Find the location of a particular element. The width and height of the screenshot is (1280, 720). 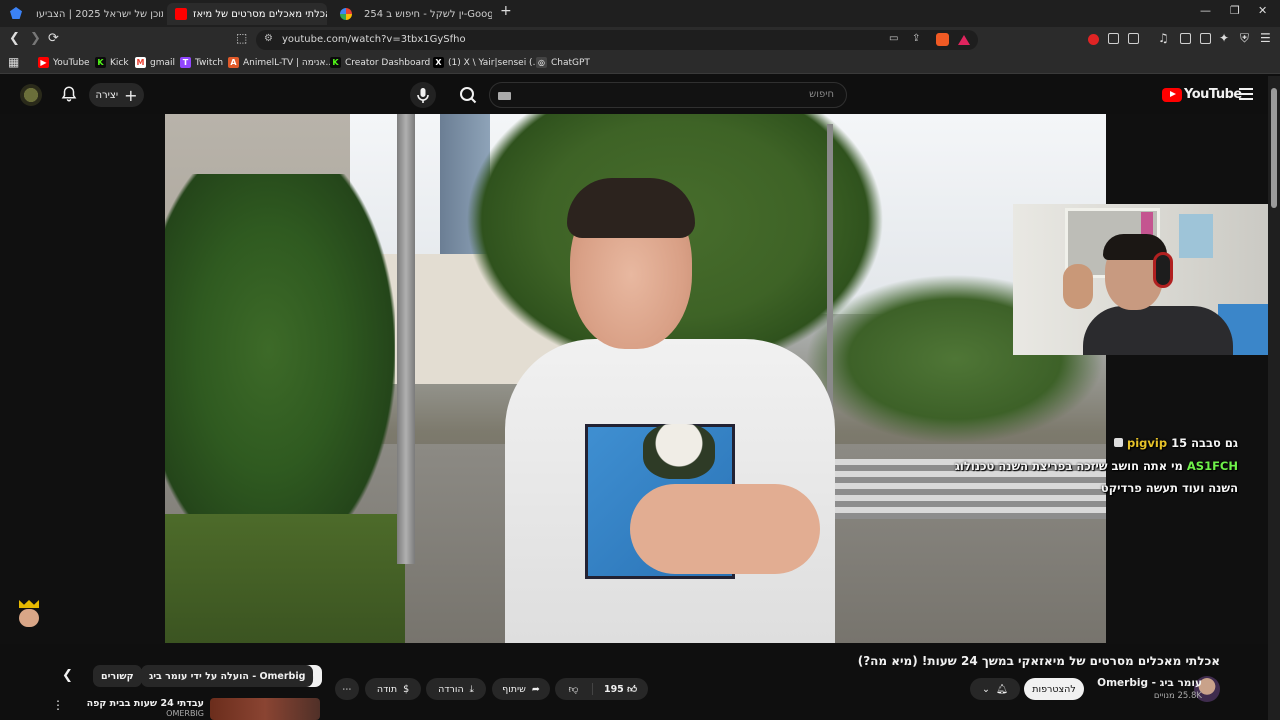

twitch-icon: T is located at coordinates (185, 62).